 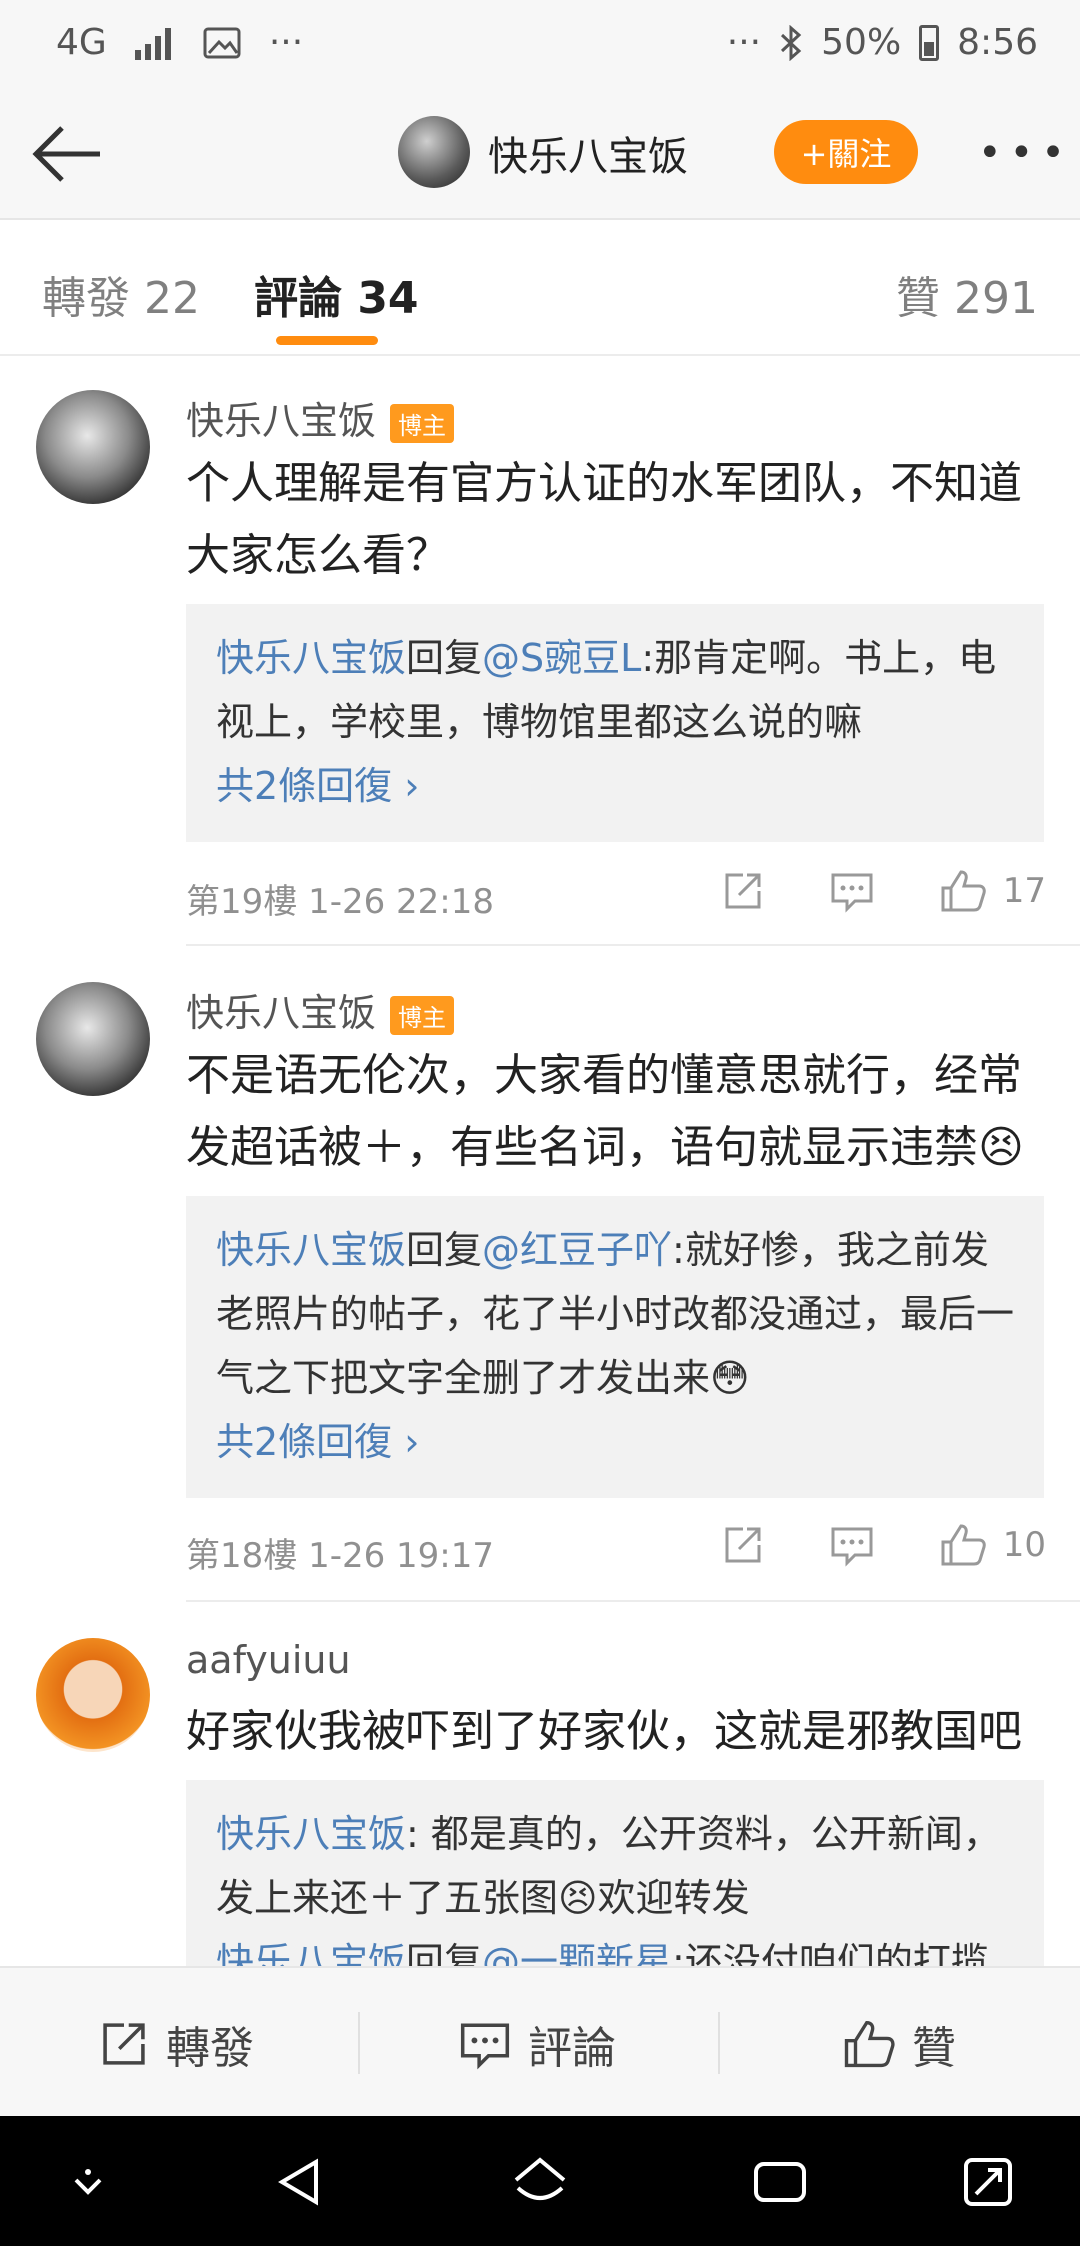 What do you see at coordinates (830, 1953) in the screenshot?
I see `reply-text: :还没付咱们的打揽` at bounding box center [830, 1953].